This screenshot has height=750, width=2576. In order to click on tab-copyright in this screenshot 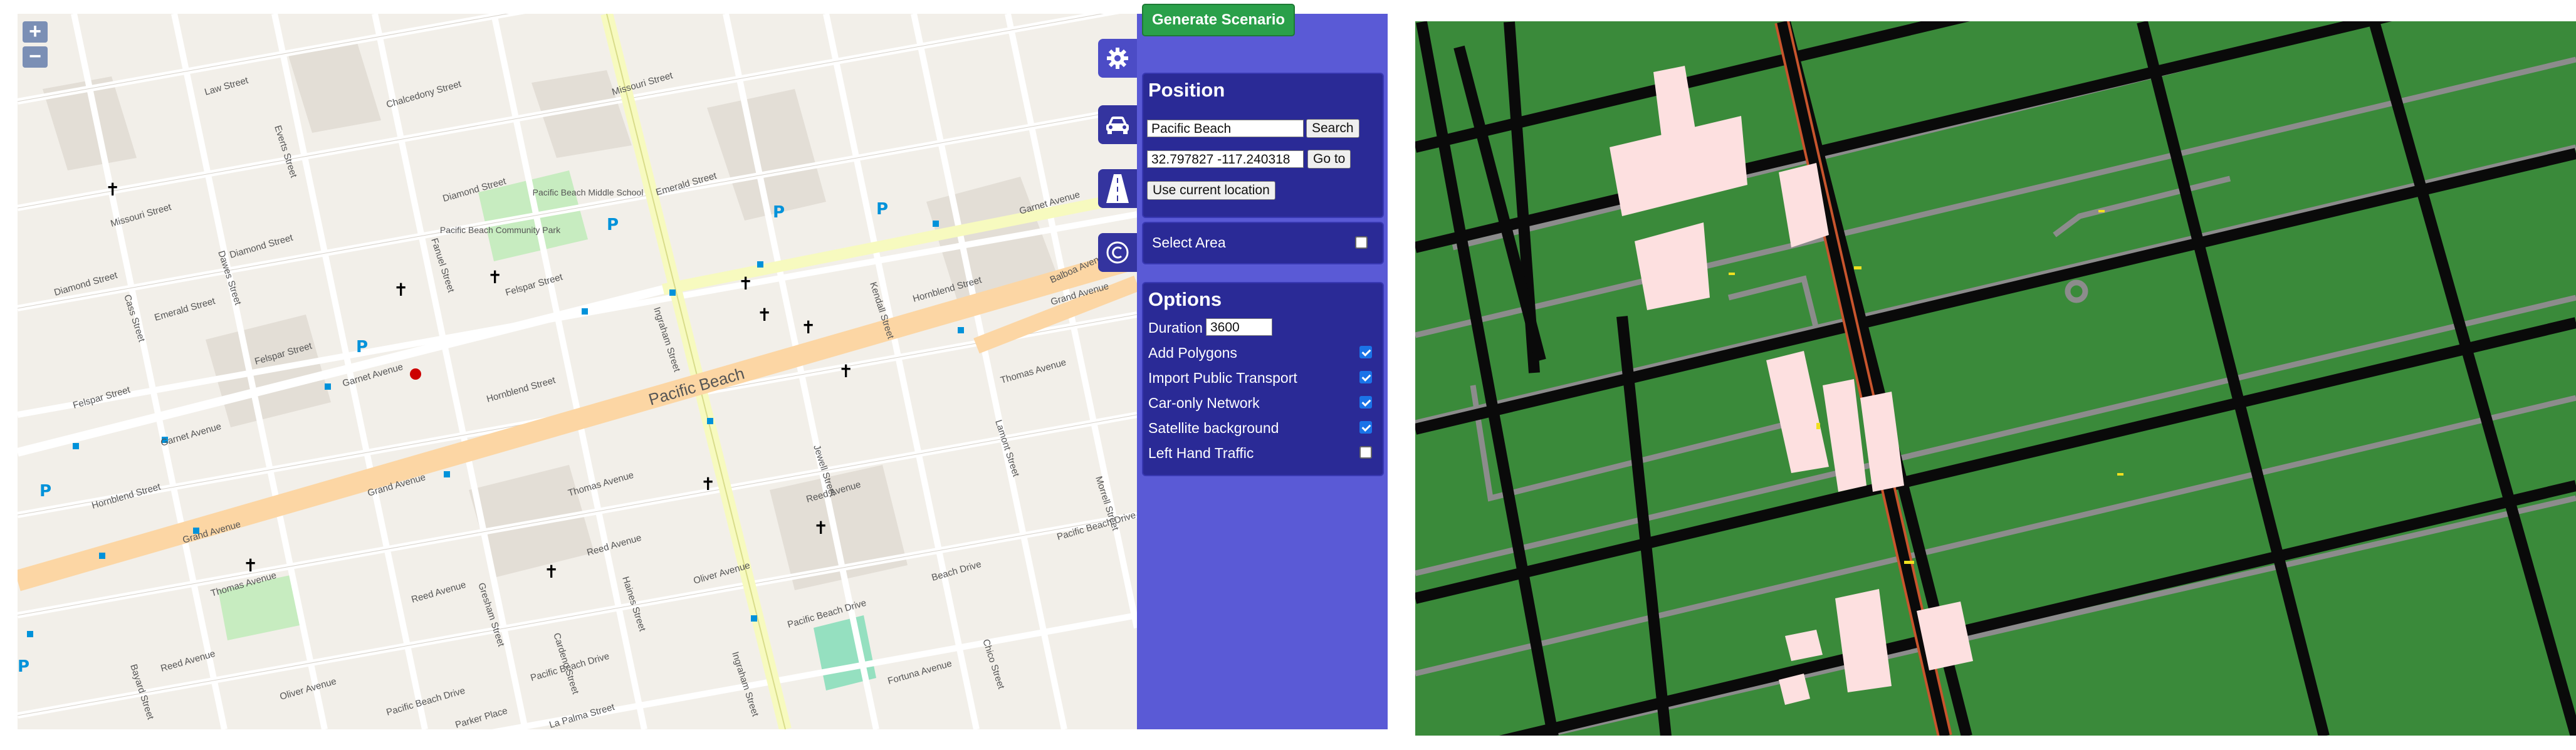, I will do `click(1117, 252)`.